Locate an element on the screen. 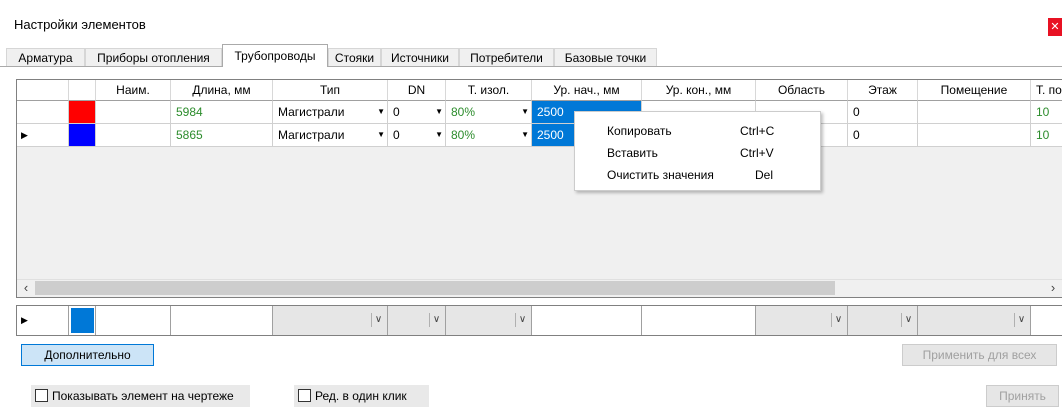 Image resolution: width=1062 pixels, height=408 pixels. show-on-drawing-checkbox: Показывать элемент на чертеже is located at coordinates (140, 396).